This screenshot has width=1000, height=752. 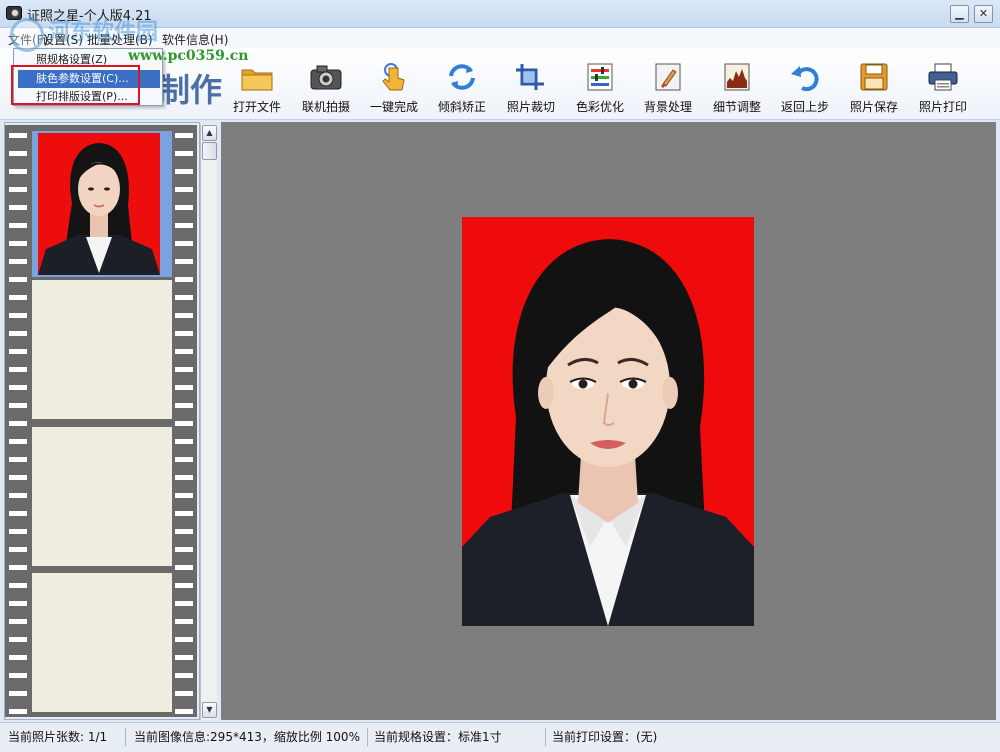 I want to click on open-file-label: 打开文件, so click(x=256, y=107).